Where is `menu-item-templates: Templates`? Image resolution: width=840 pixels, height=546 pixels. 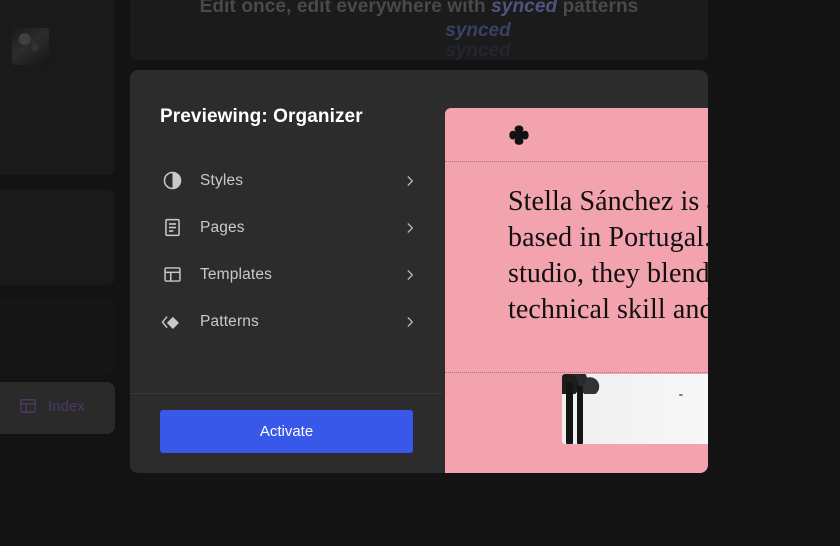 menu-item-templates: Templates is located at coordinates (286, 274).